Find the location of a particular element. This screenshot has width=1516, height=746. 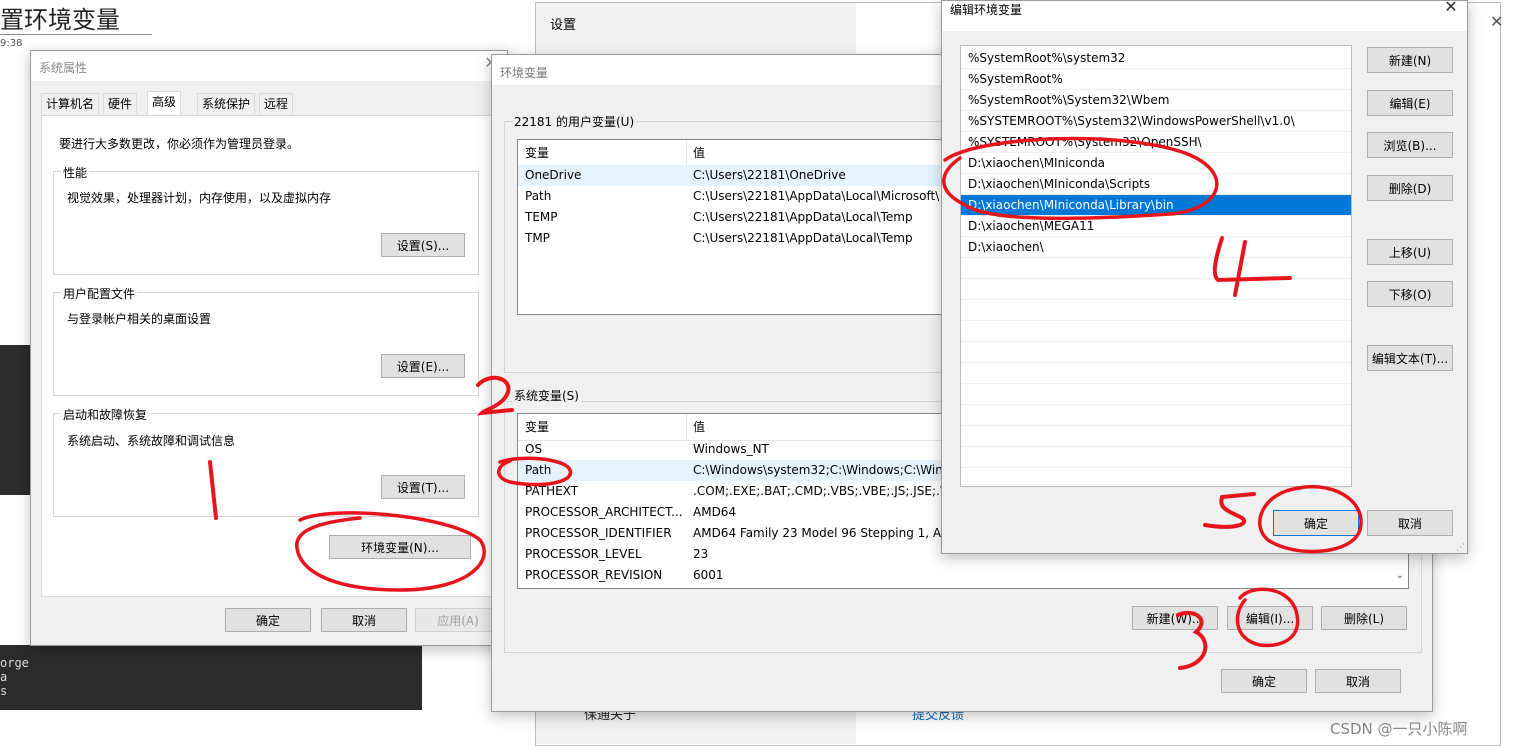

annotation-circle-paths is located at coordinates (1080, 178).